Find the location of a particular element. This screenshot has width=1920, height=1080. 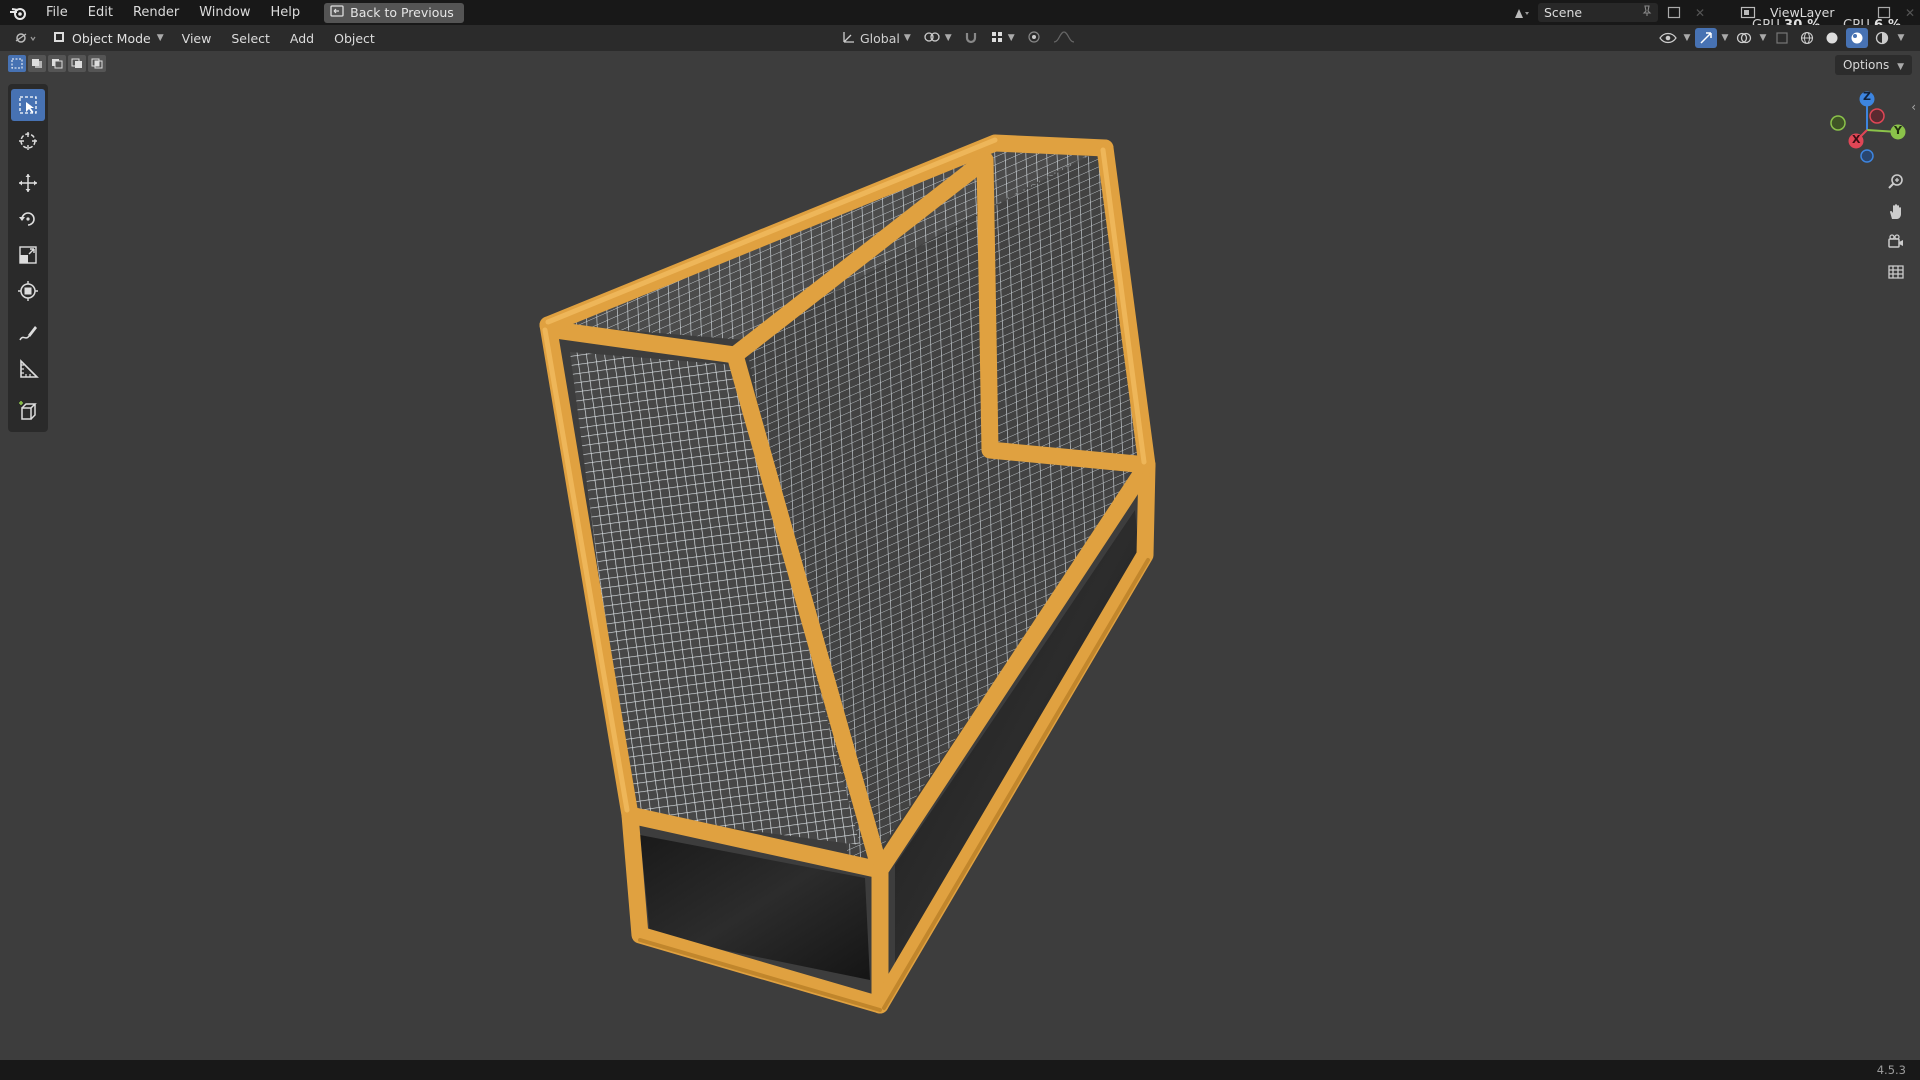

overlays-icon is located at coordinates (1744, 38).